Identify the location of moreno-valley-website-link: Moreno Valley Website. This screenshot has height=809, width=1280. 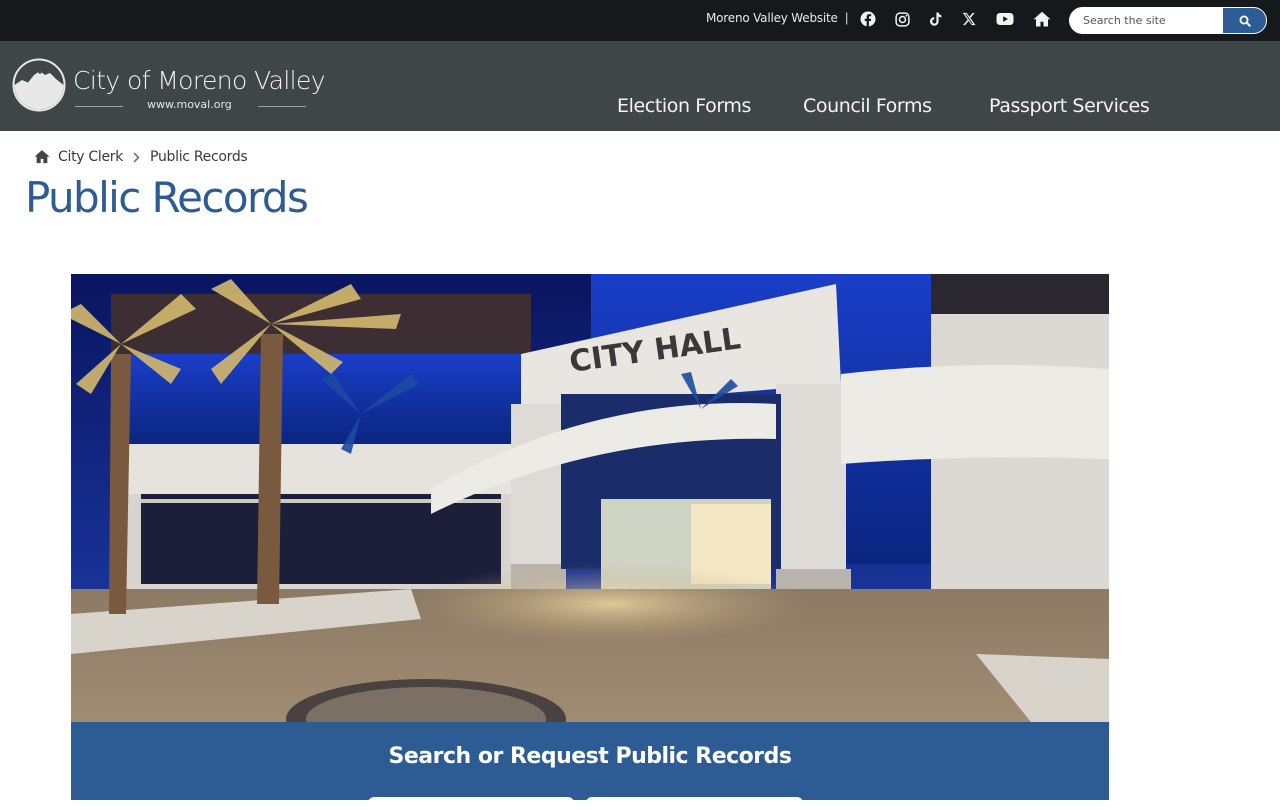
(772, 18).